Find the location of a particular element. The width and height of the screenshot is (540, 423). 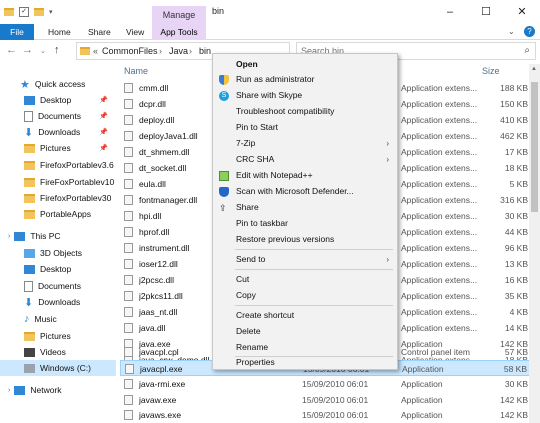

maximize-button: ☐ is located at coordinates (486, 12).